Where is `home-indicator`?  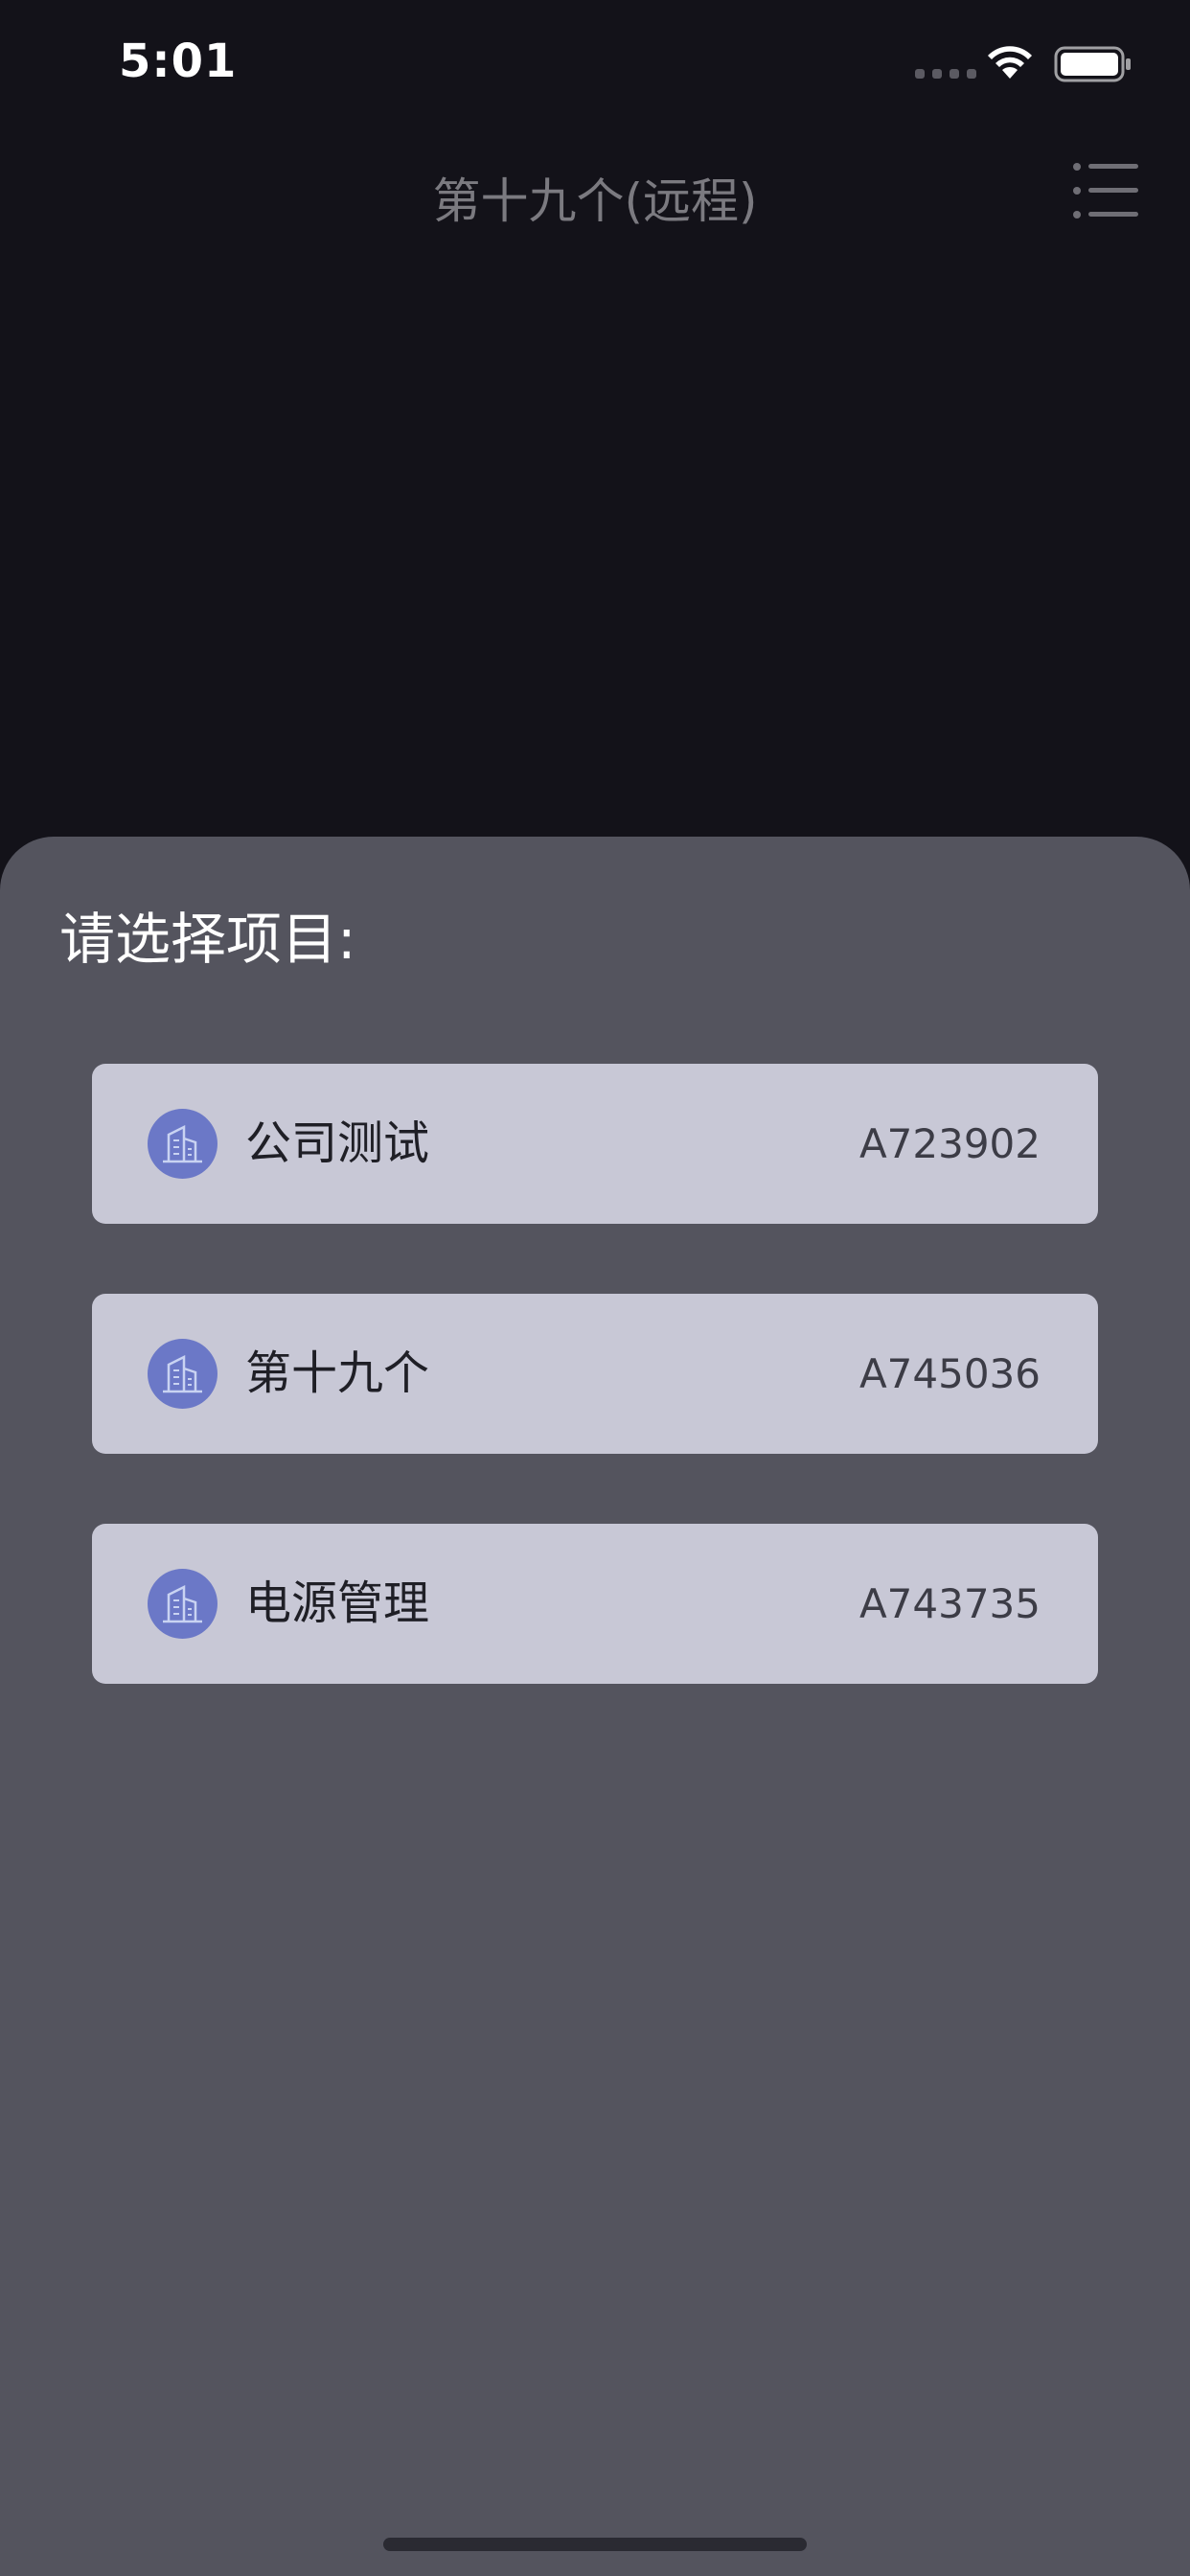 home-indicator is located at coordinates (595, 2544).